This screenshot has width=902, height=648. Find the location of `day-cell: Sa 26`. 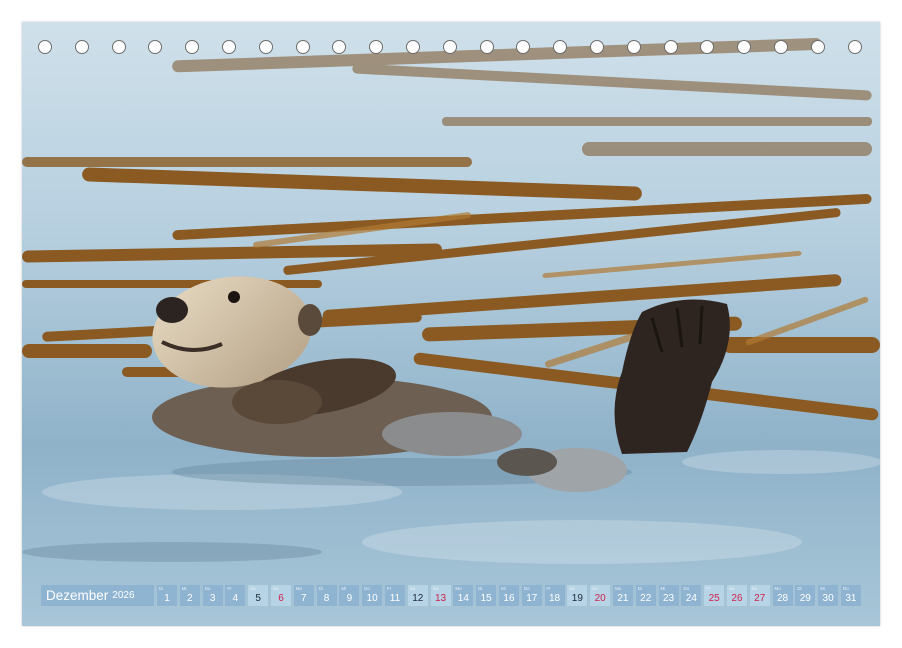

day-cell: Sa 26 is located at coordinates (736, 595).